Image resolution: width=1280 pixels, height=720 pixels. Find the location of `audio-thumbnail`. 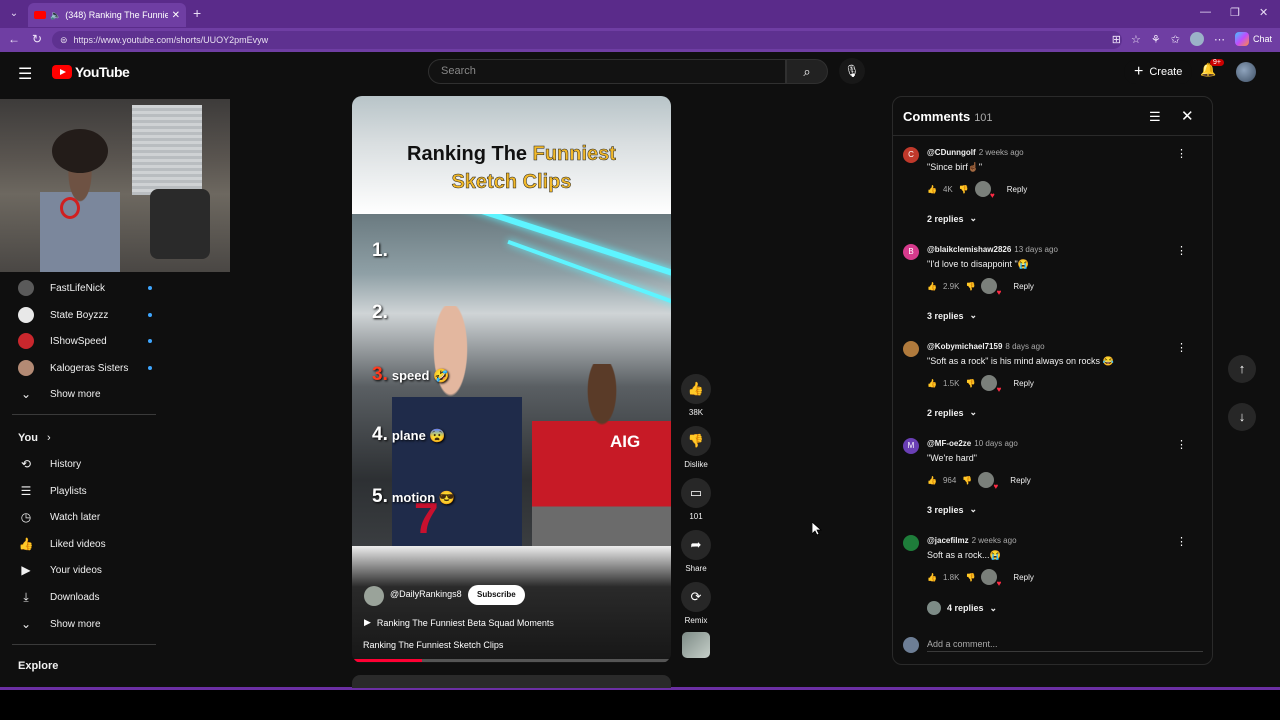

audio-thumbnail is located at coordinates (696, 645).